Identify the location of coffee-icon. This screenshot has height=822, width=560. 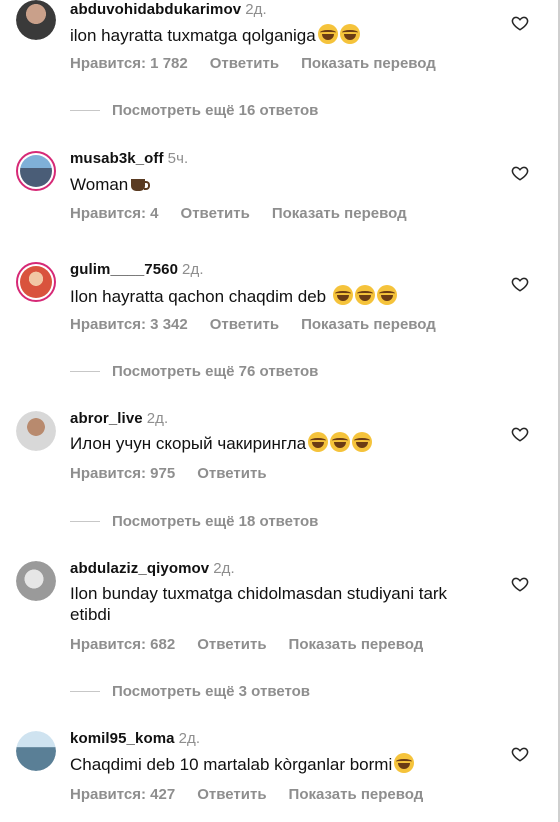
(141, 185).